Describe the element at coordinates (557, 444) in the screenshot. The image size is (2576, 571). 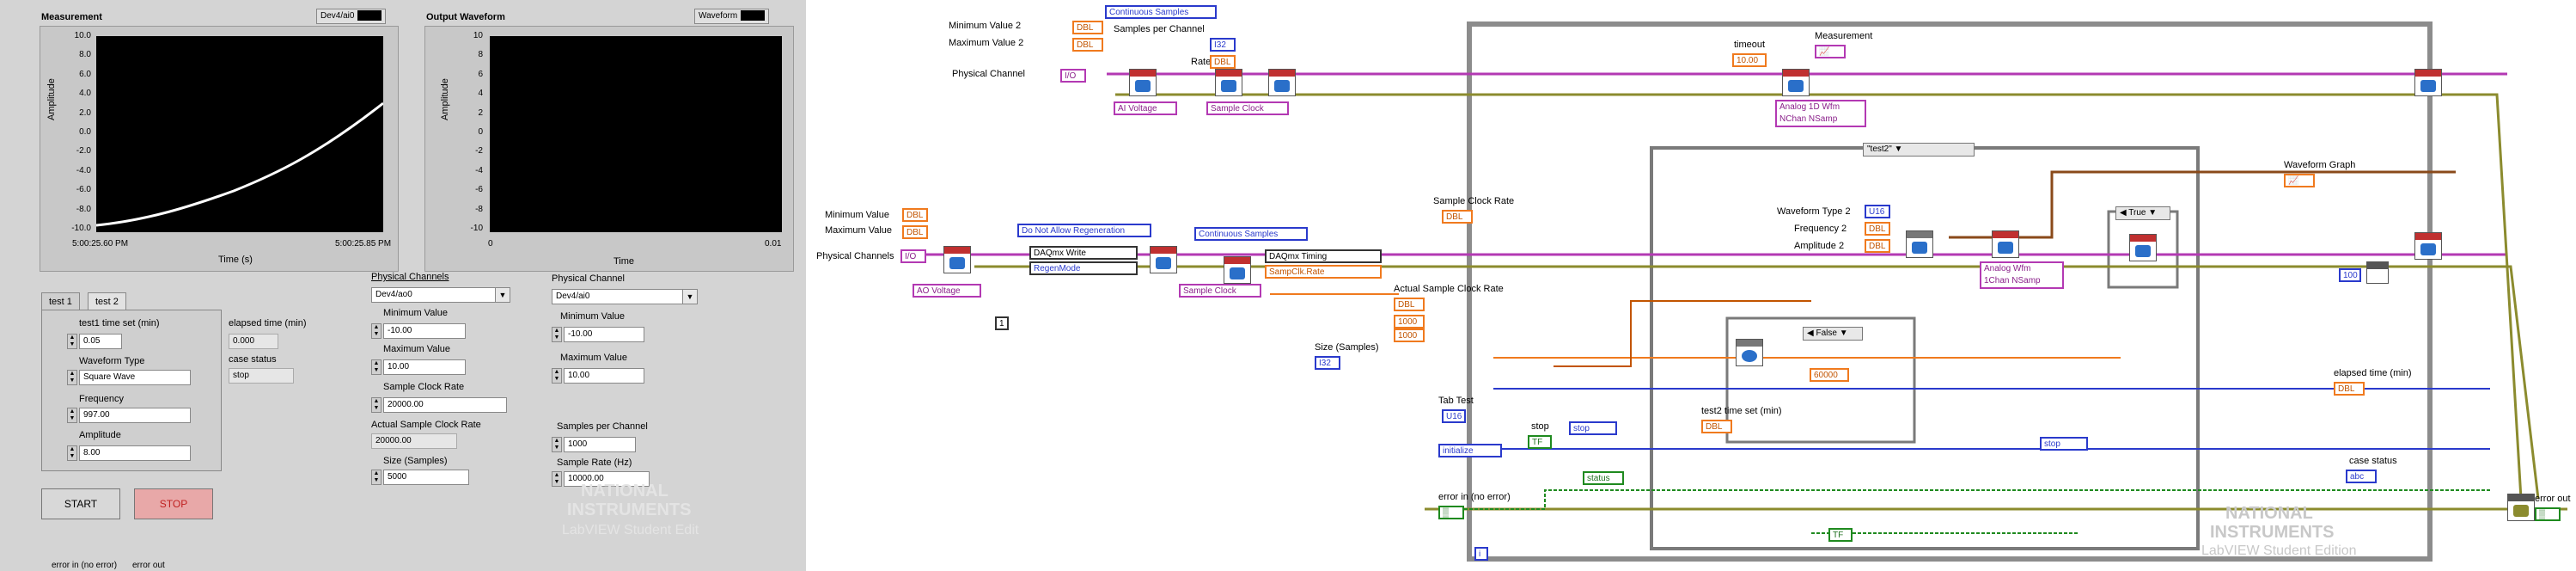
I see `samples-per-channel-stepper: ▲ ▼` at that location.